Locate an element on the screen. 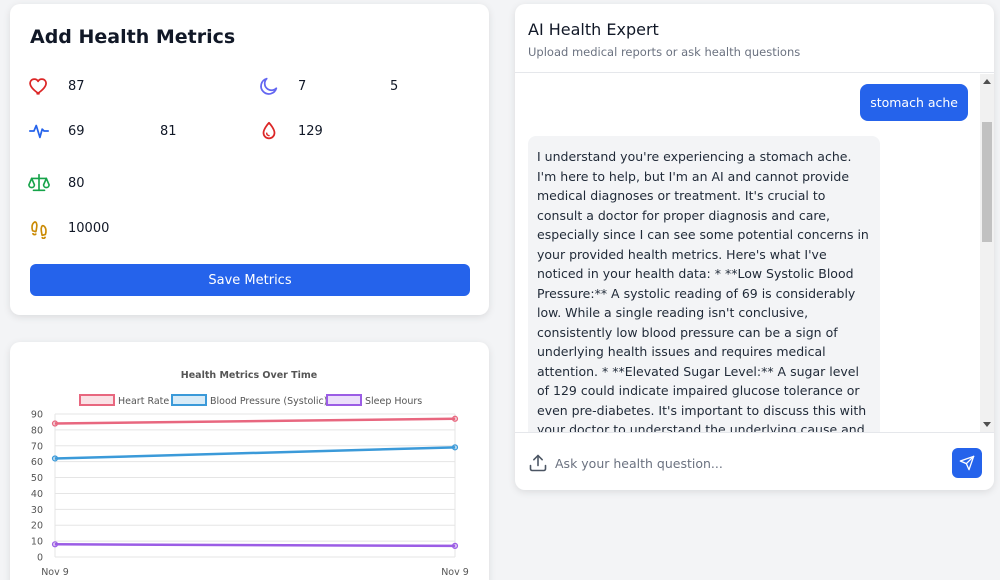  save-metrics-button: Save Metrics is located at coordinates (250, 280).